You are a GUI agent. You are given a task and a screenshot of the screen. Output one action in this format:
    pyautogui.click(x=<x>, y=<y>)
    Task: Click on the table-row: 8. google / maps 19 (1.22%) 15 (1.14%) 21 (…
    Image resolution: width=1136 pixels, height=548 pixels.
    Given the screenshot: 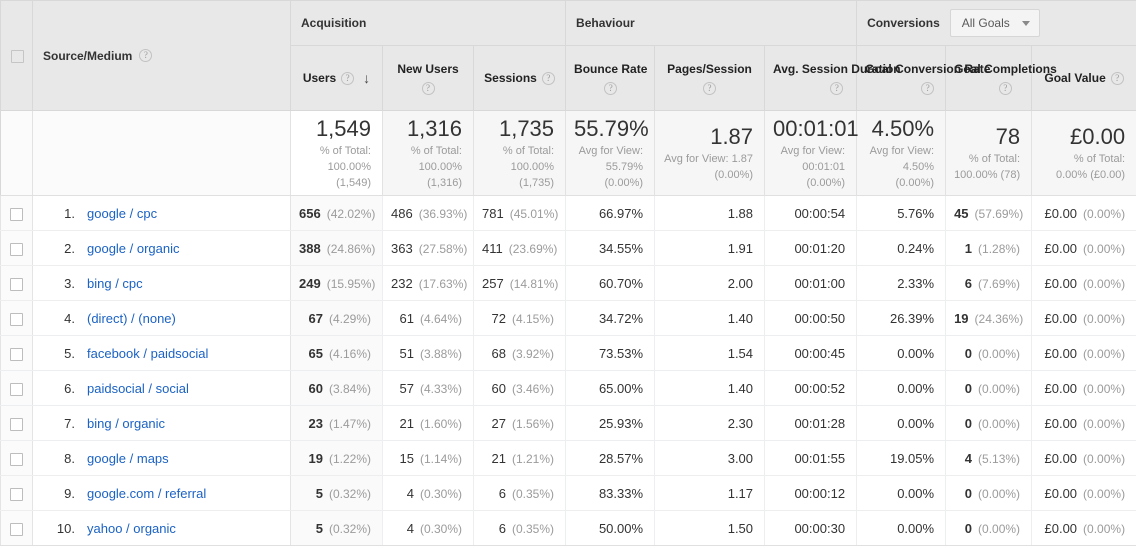 What is the action you would take?
    pyautogui.click(x=568, y=458)
    